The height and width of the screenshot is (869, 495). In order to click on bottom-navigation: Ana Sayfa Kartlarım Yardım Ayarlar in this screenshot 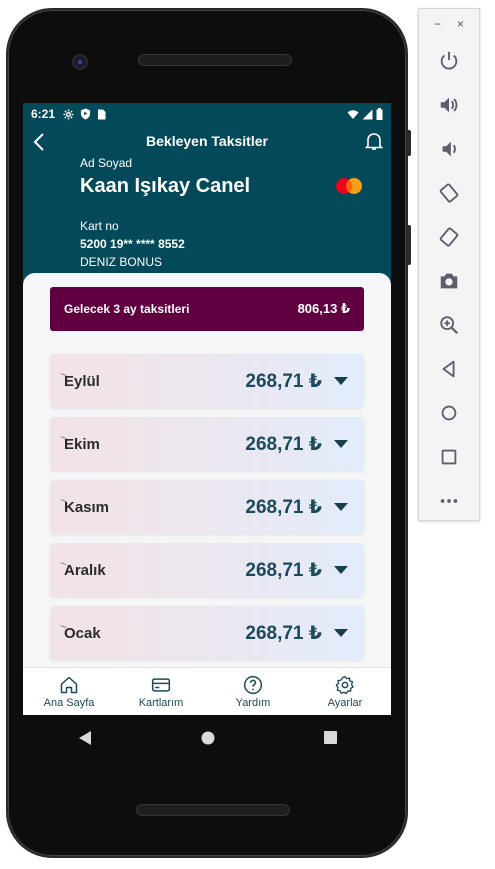, I will do `click(207, 691)`.